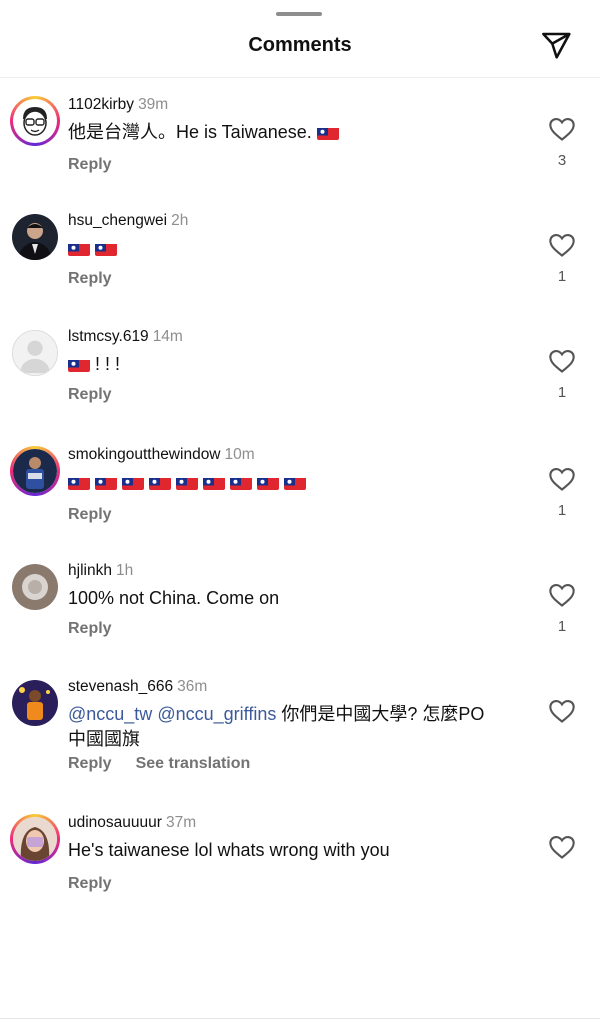 Image resolution: width=600 pixels, height=1024 pixels. I want to click on page-title: Comments, so click(300, 45).